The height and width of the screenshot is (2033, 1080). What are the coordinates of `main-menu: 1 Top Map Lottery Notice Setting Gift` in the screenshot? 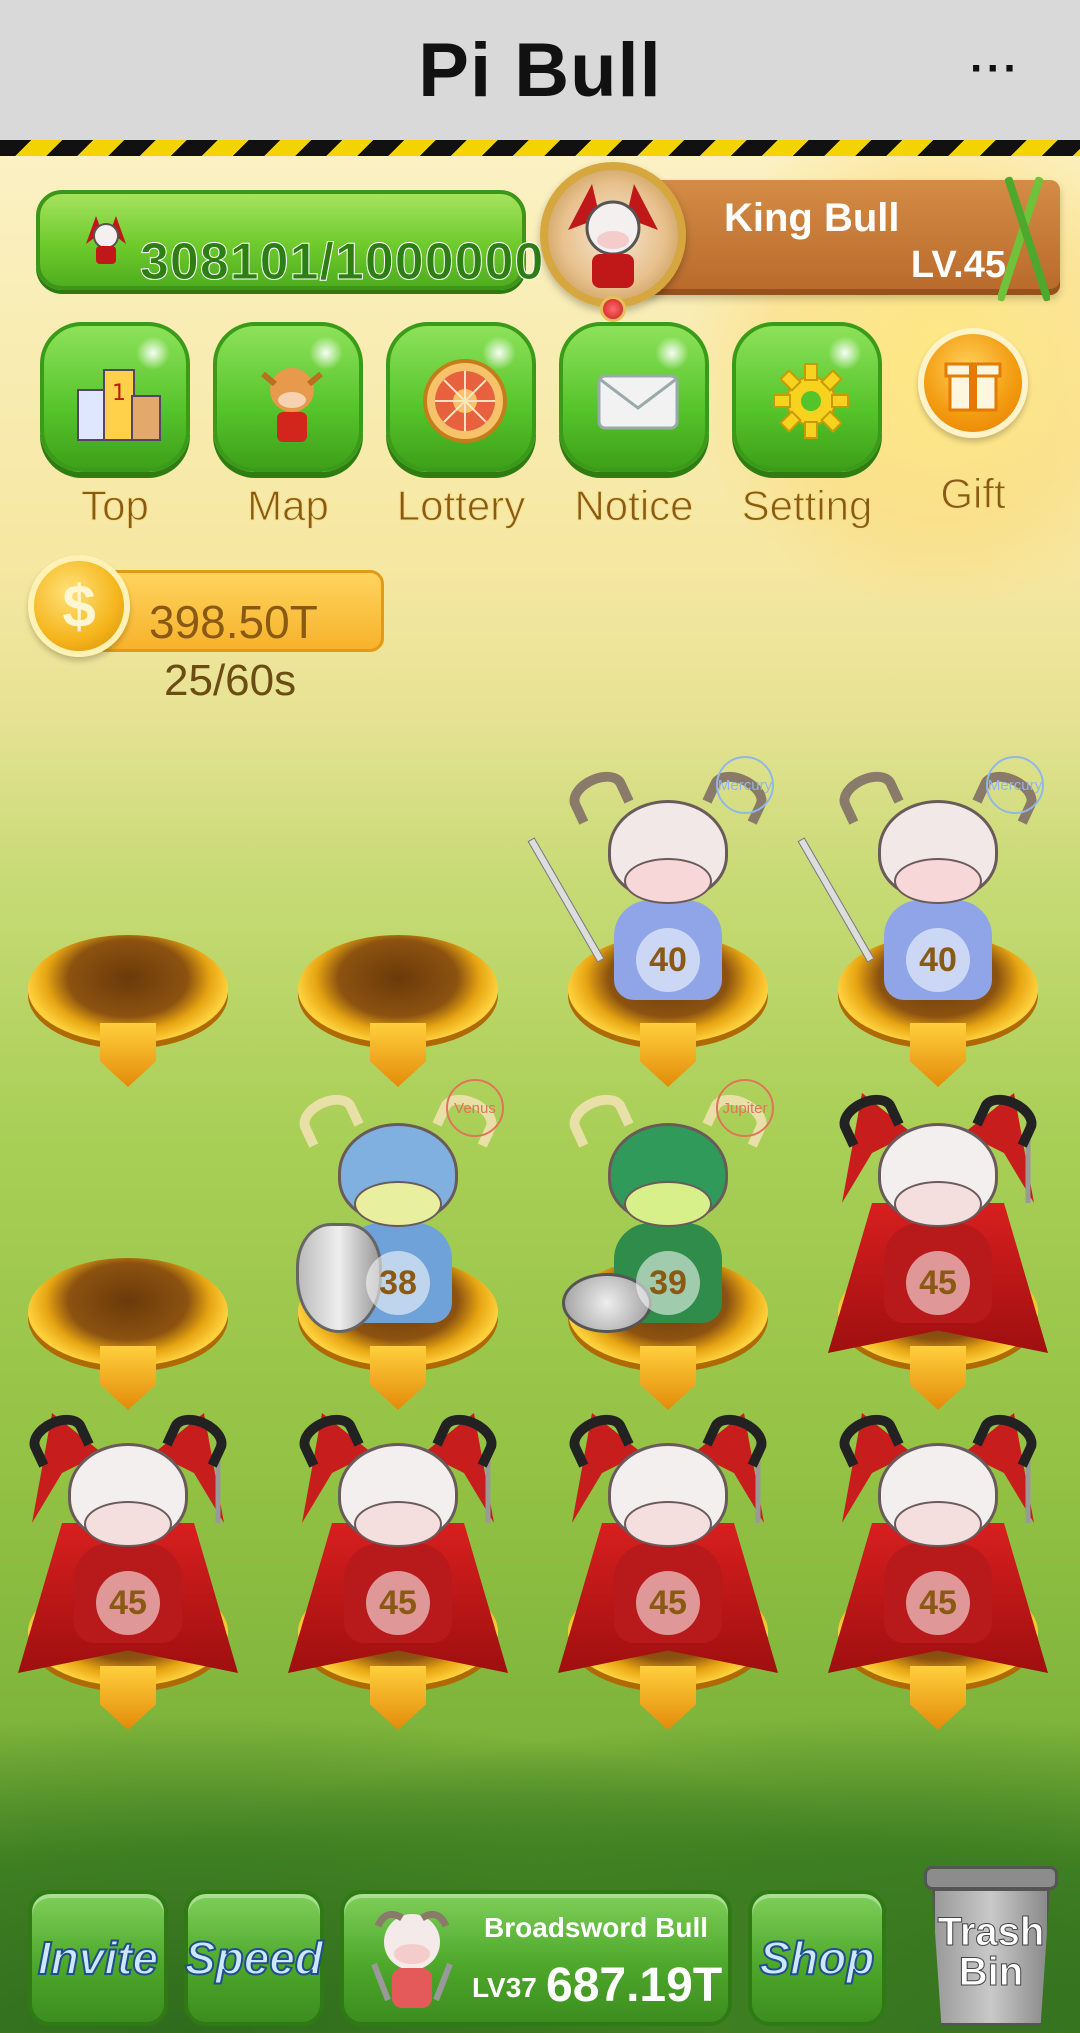 It's located at (540, 432).